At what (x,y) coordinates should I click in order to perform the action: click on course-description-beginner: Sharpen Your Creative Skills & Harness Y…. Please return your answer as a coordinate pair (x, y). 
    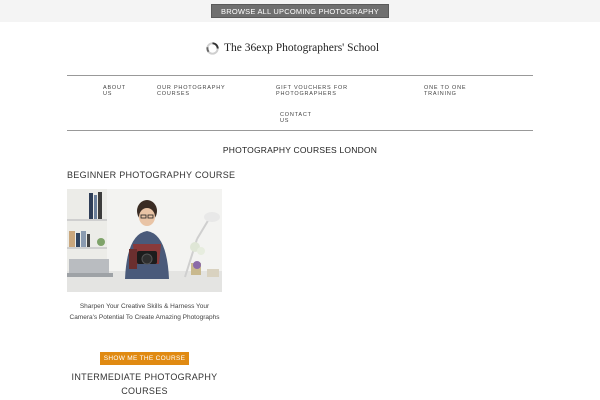
    Looking at the image, I should click on (144, 312).